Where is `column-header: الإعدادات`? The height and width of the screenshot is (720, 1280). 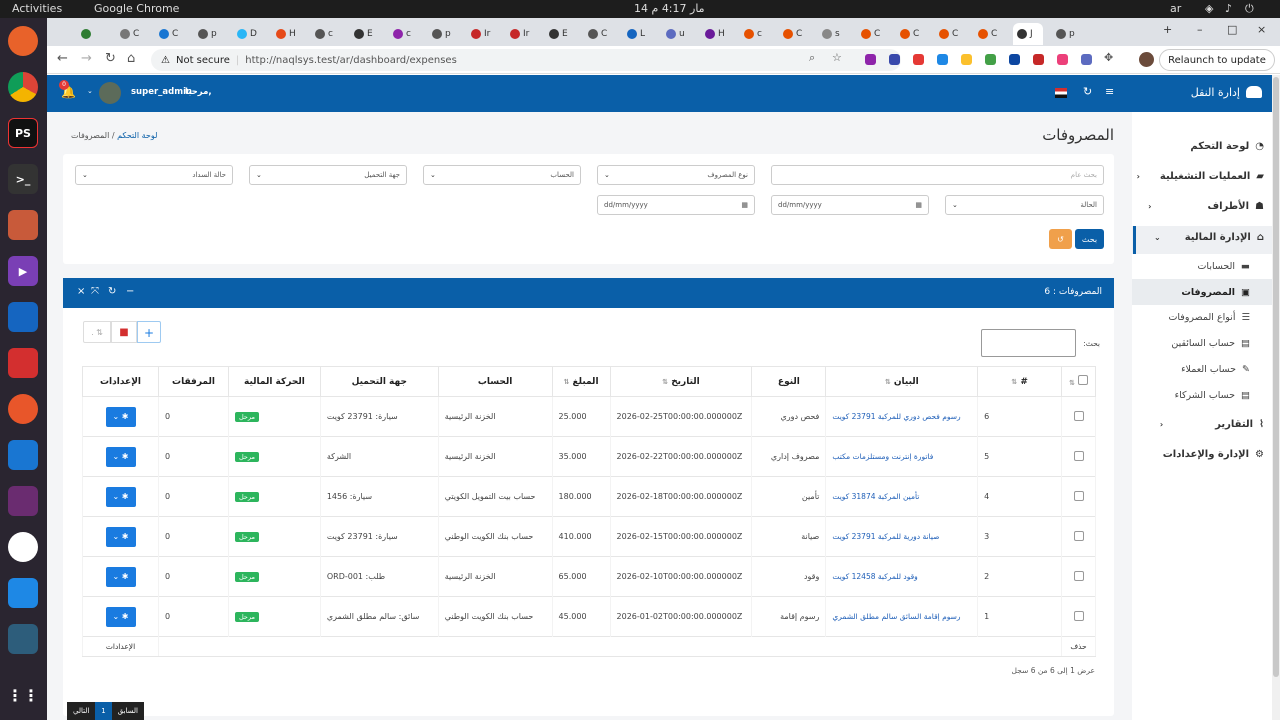
column-header: الإعدادات is located at coordinates (120, 381).